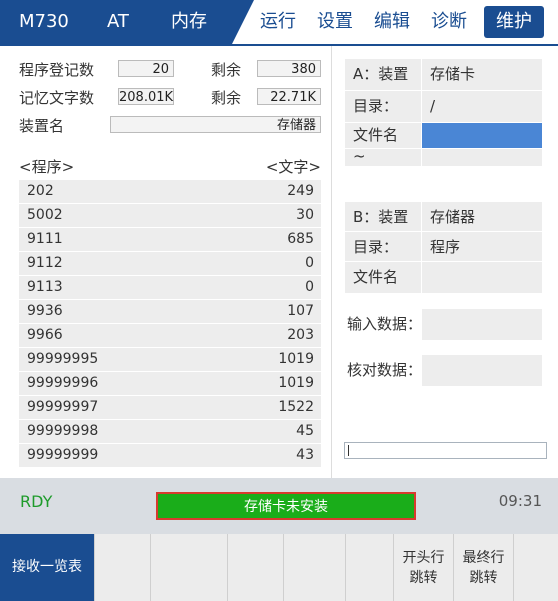  I want to click on char-count-value: 208.01K, so click(146, 96).